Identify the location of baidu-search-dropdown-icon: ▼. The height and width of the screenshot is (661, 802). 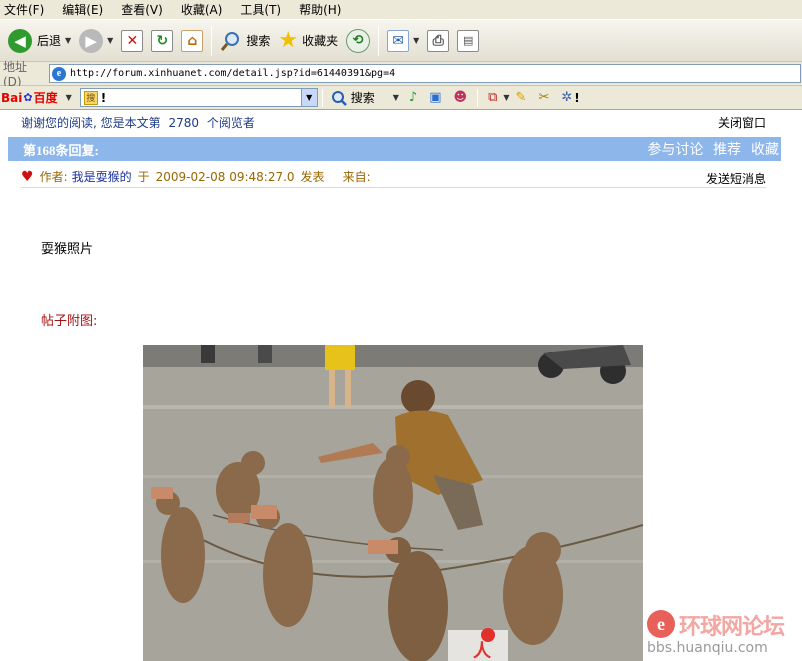
(396, 97).